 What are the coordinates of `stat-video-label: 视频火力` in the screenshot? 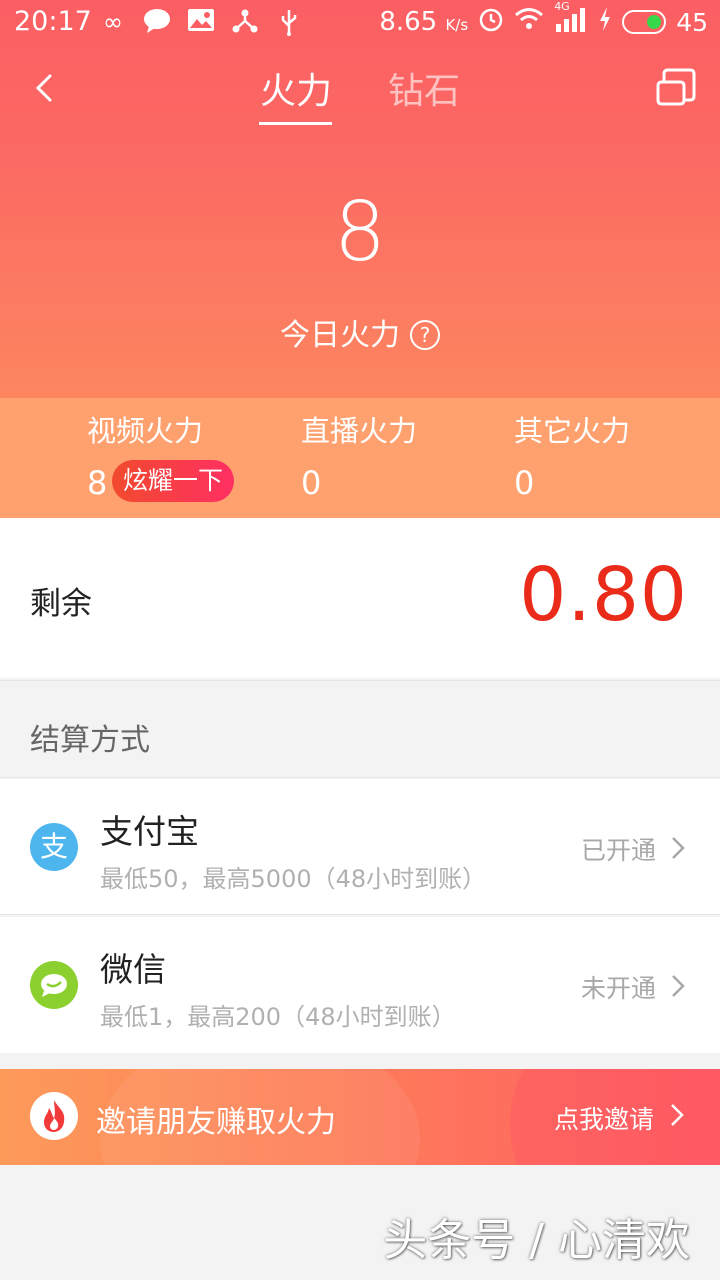 It's located at (145, 431).